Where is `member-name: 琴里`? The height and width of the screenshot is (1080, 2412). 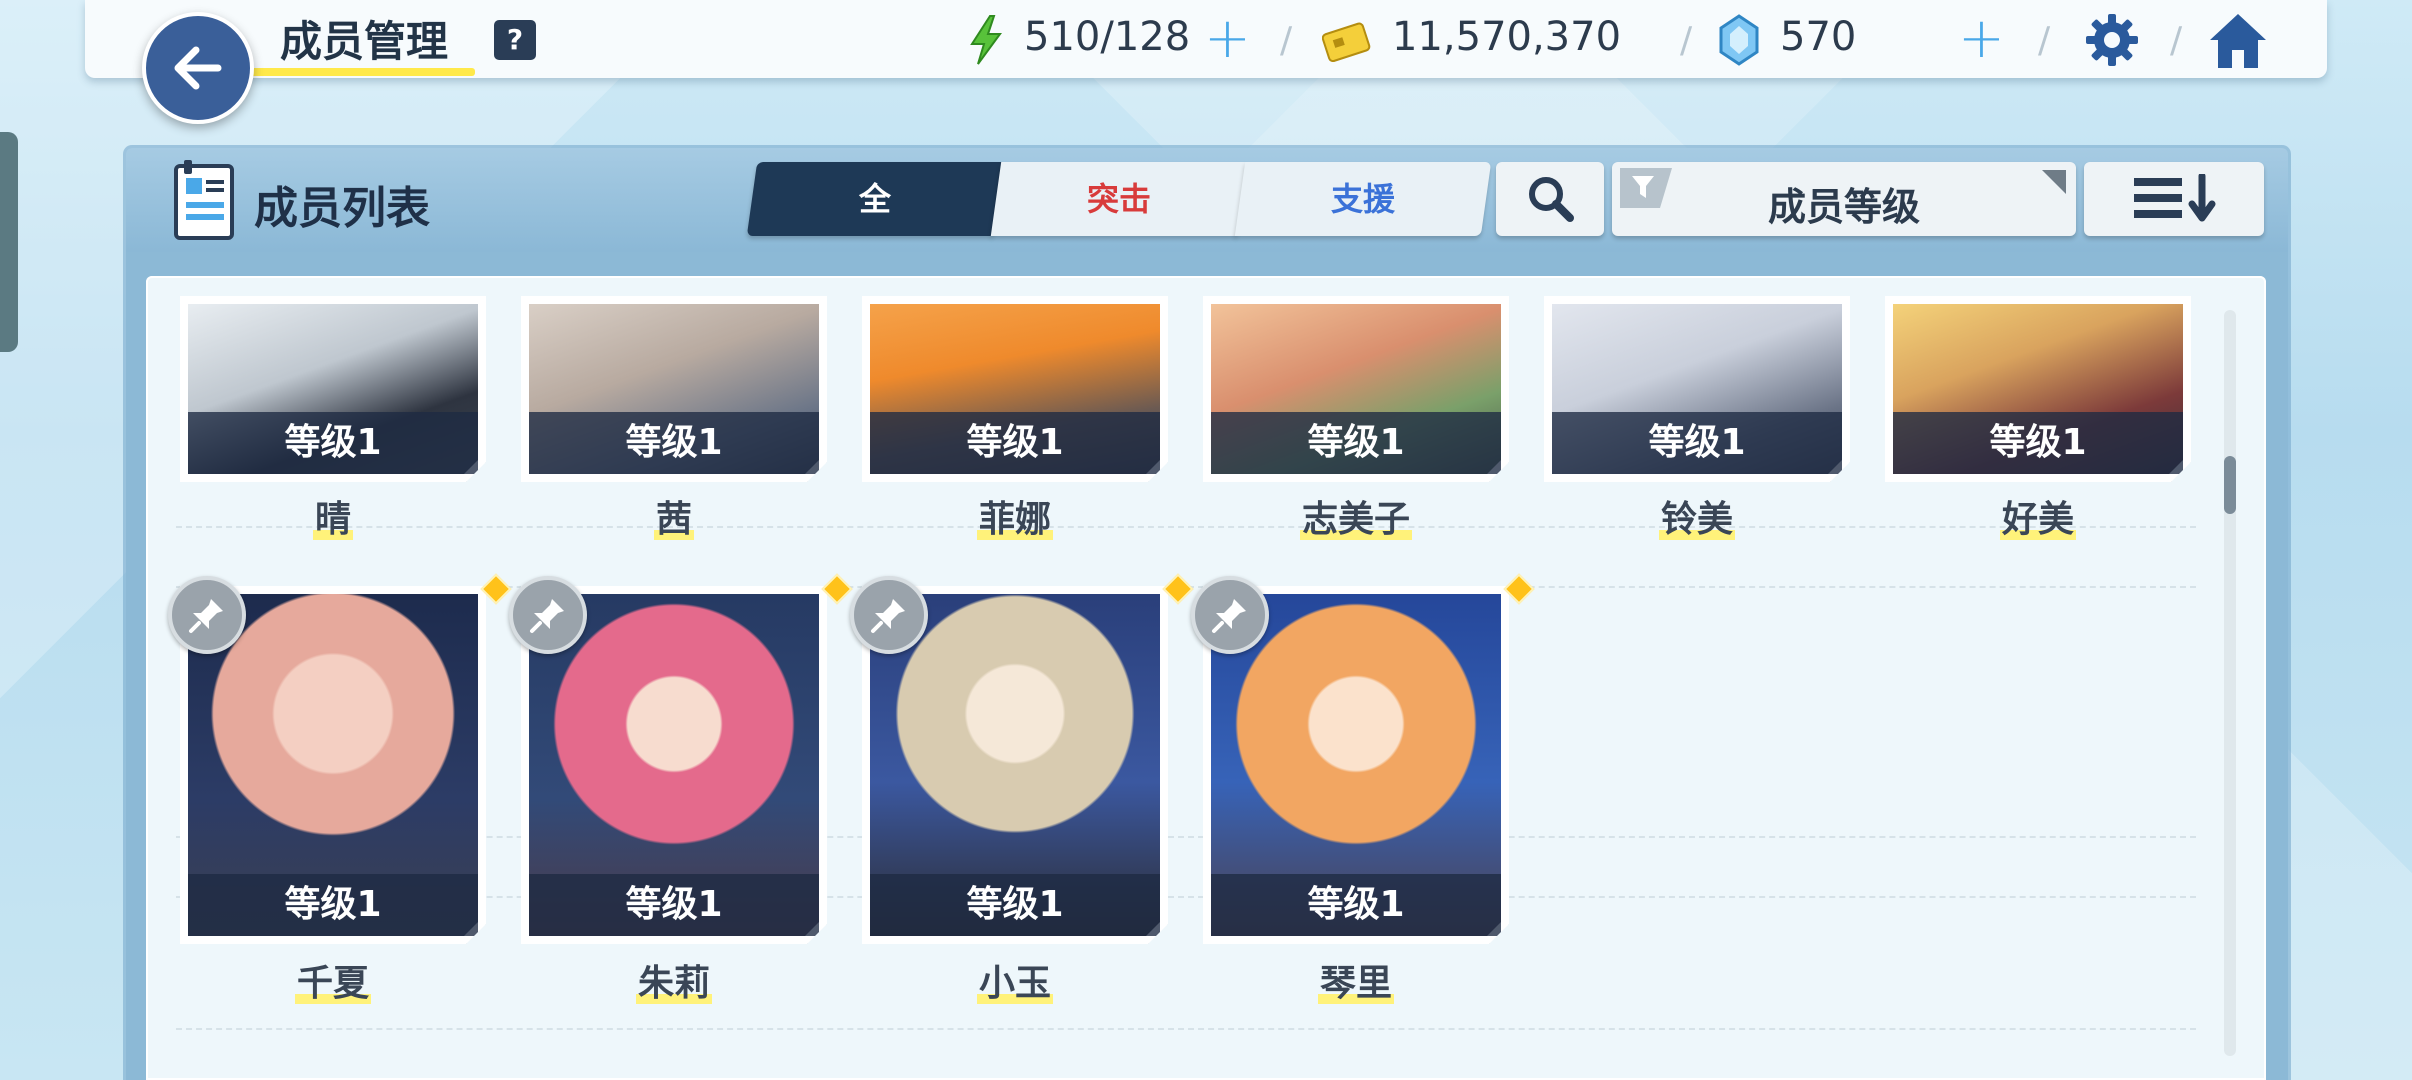 member-name: 琴里 is located at coordinates (1356, 980).